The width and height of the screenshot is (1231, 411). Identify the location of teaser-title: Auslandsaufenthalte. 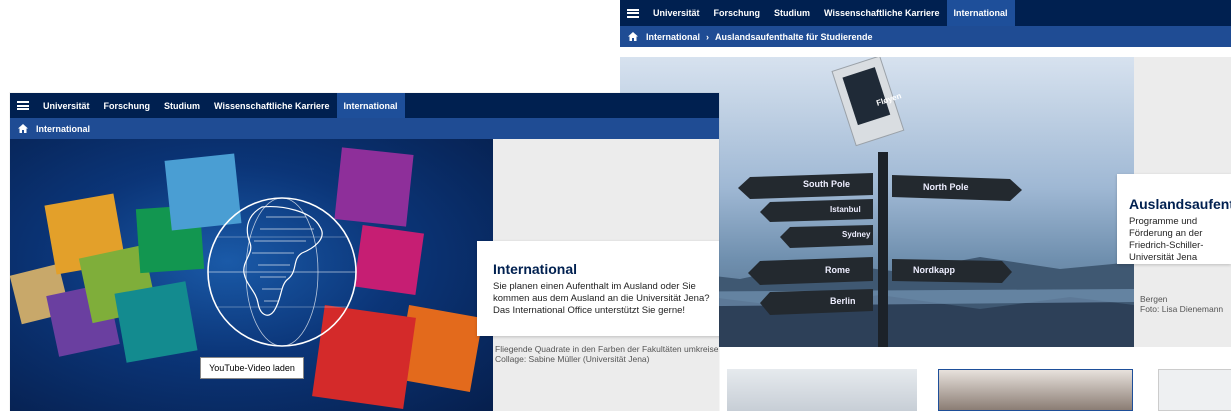
(1180, 204).